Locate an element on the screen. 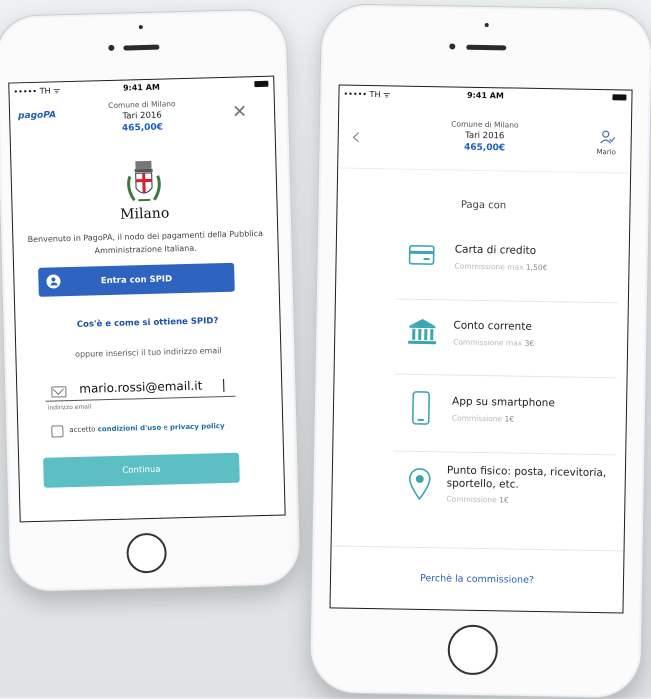 The height and width of the screenshot is (699, 651). mail-icon is located at coordinates (59, 392).